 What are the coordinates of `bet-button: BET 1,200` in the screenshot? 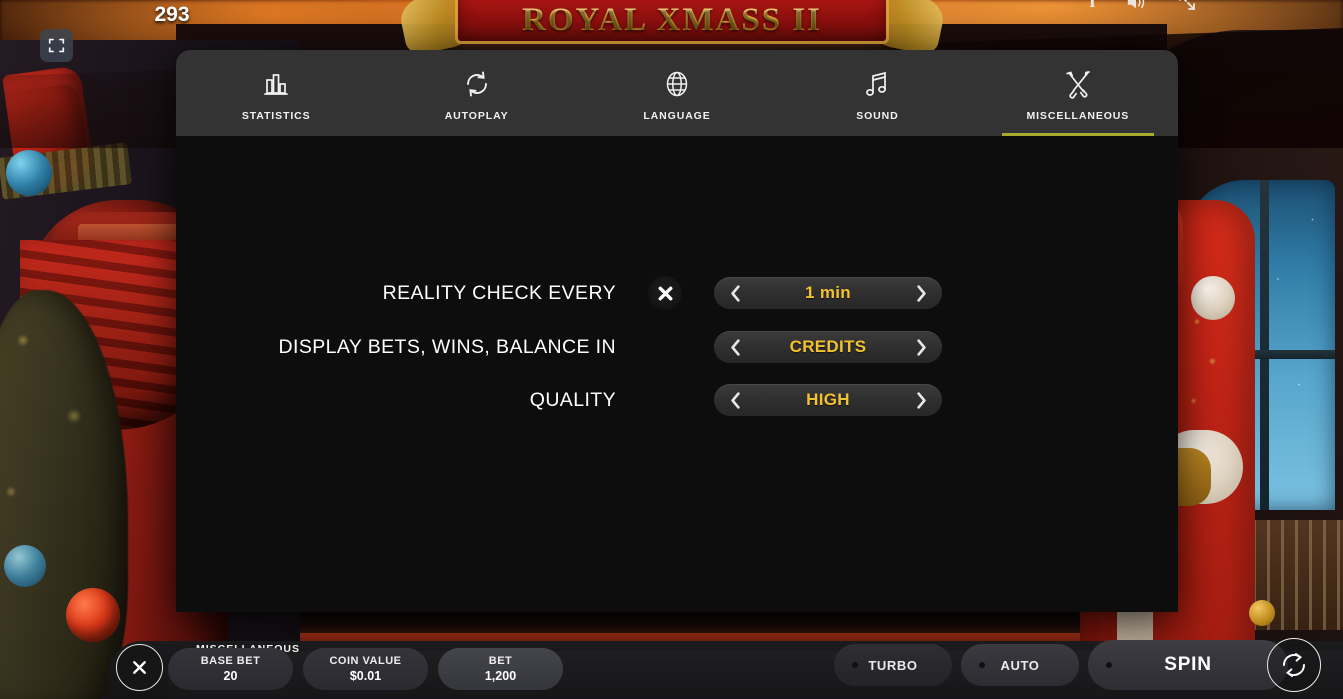 It's located at (500, 669).